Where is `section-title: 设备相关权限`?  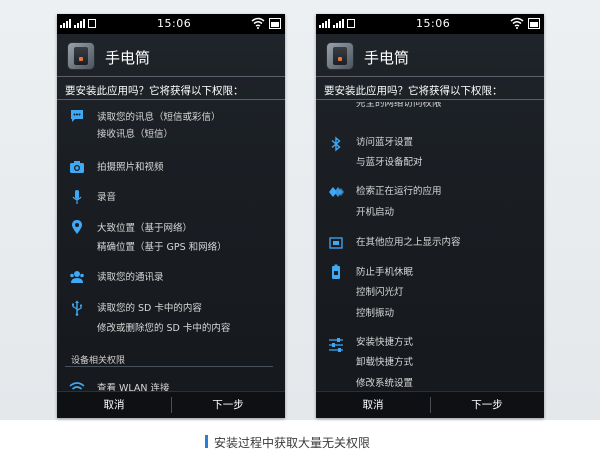 section-title: 设备相关权限 is located at coordinates (98, 361).